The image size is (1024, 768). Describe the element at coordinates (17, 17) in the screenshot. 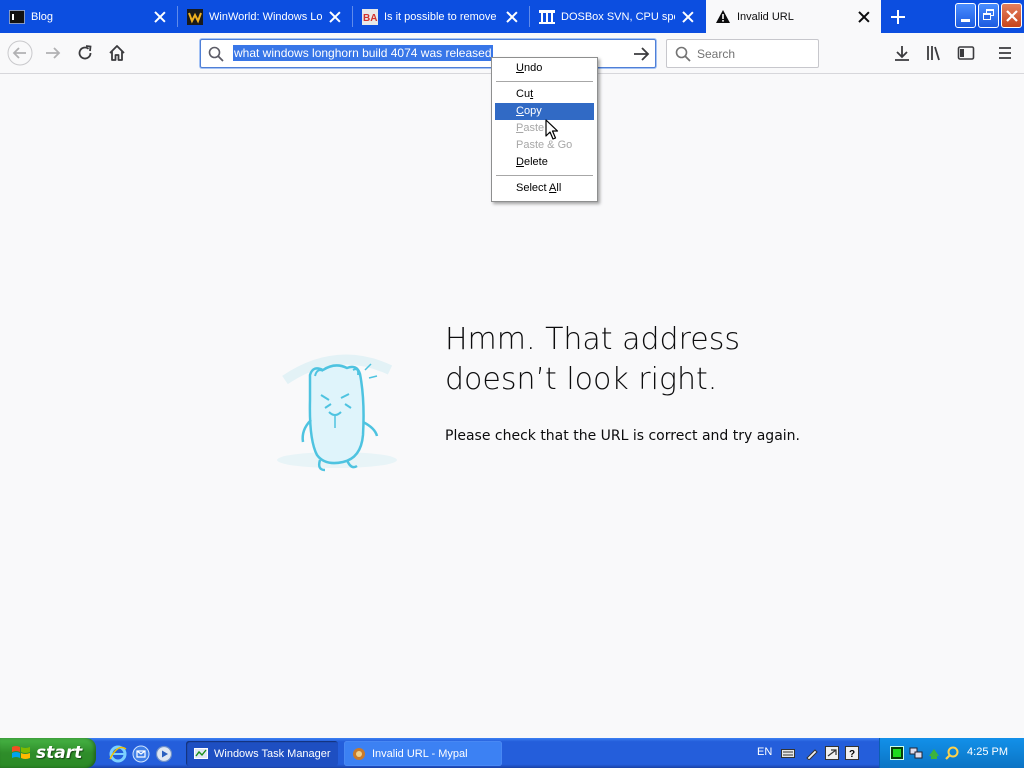

I see `terminal-icon` at that location.